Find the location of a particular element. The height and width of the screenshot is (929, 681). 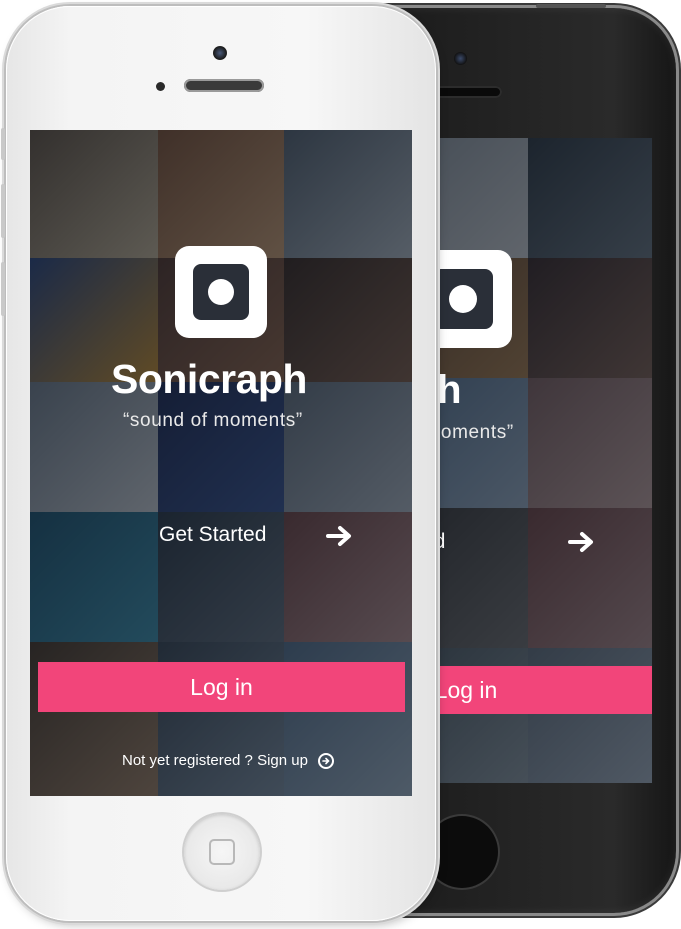

app-tagline: “sound of moments” is located at coordinates (213, 420).